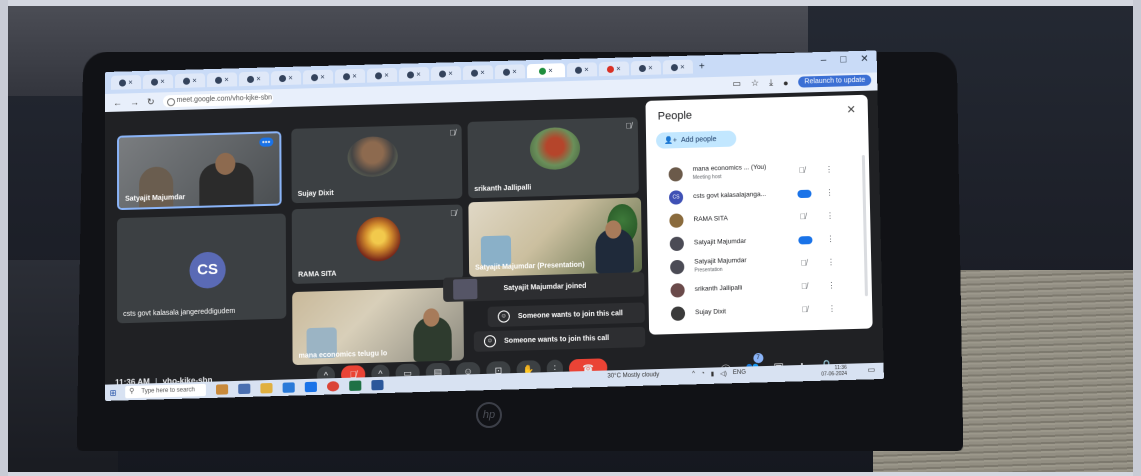  Describe the element at coordinates (546, 71) in the screenshot. I see `browser-tab-active-meet: ✕` at that location.